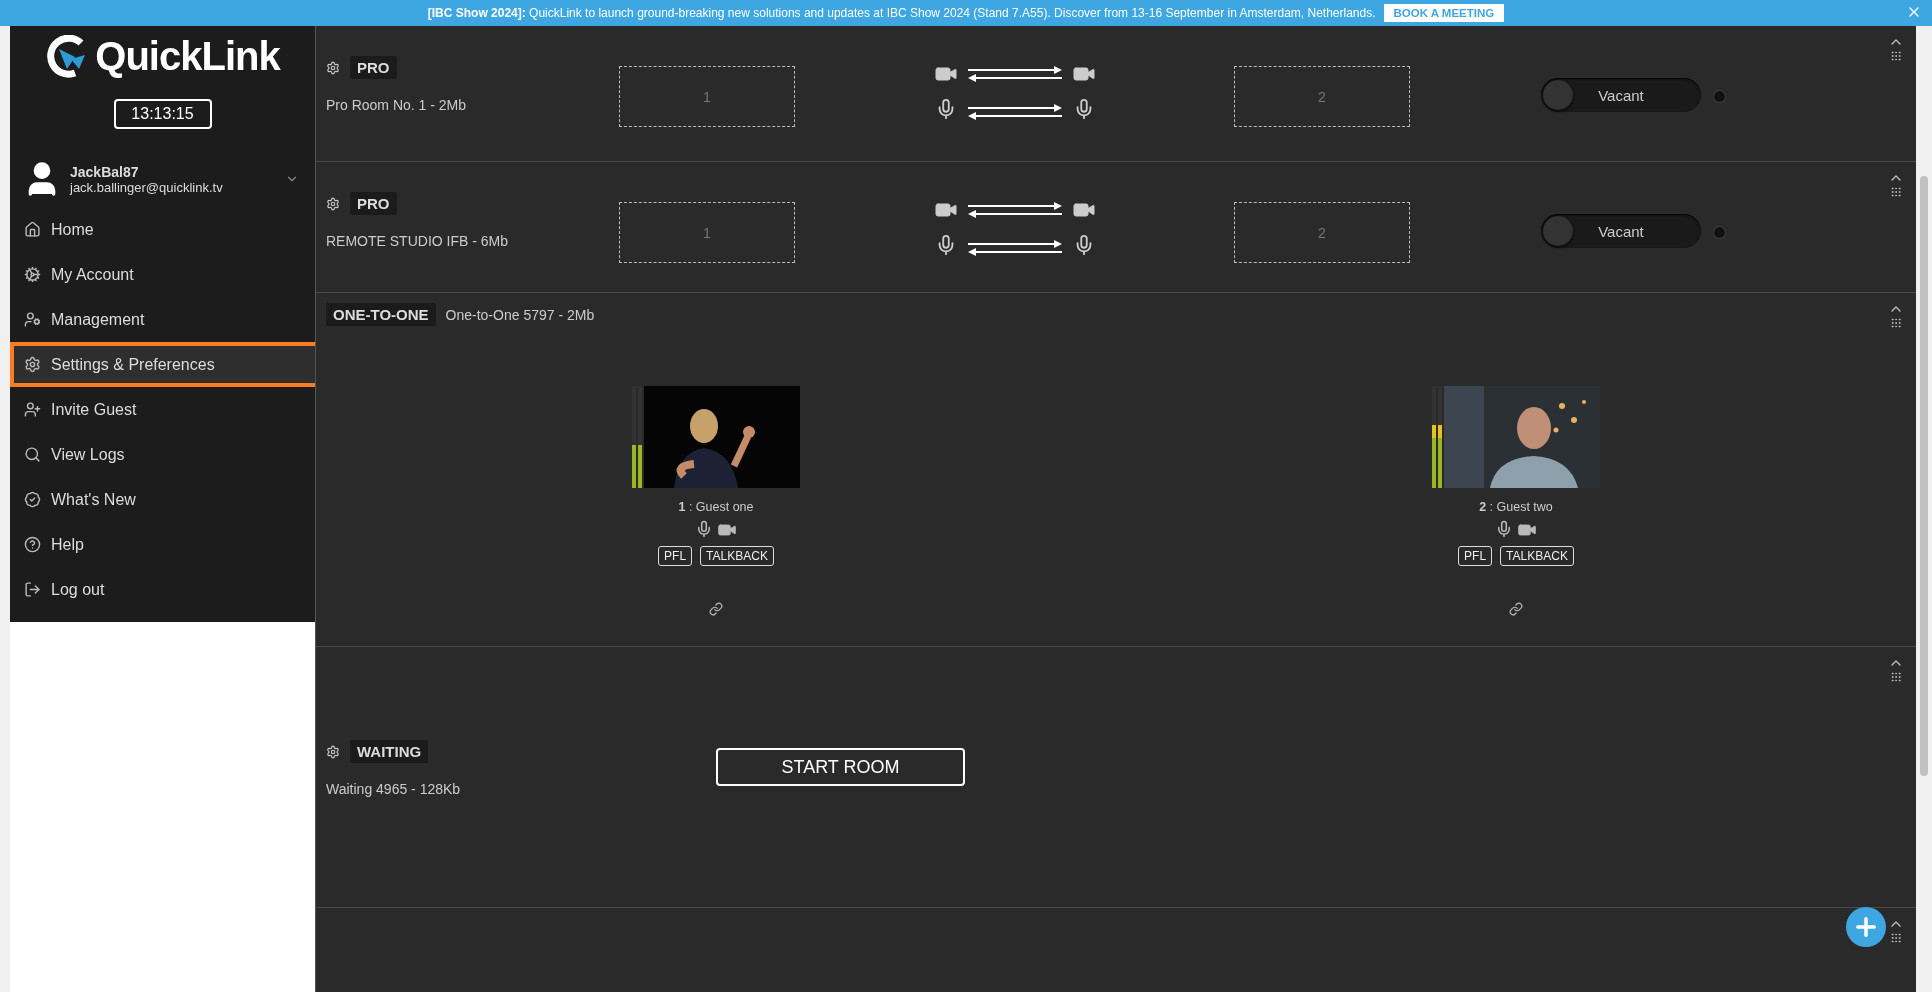  I want to click on announcement-text: [IBC Show 2024]: QuickLink to launch ground-breaking new solutions and updates at IBC Show 2024 (Stand 7.A55). Discover from 13-16 September in Amsterdam, Netherlands., so click(901, 13).